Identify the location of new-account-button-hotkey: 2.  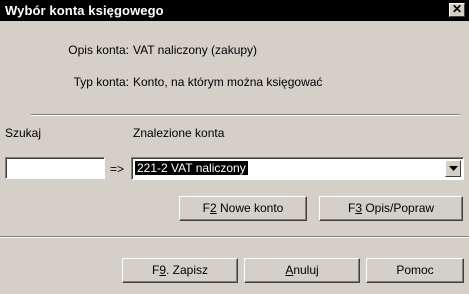
(213, 208).